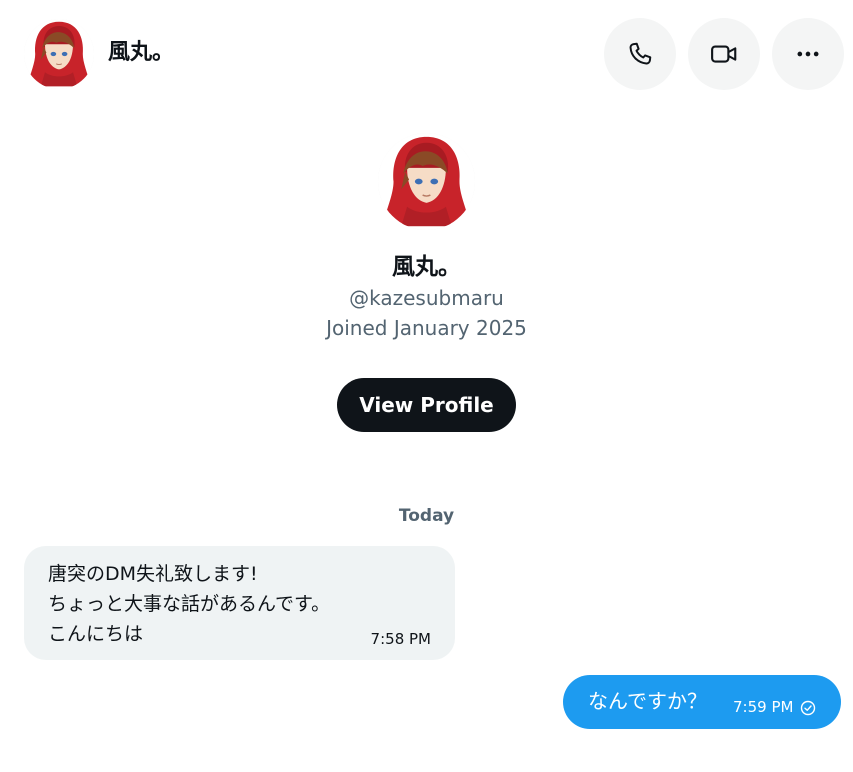 This screenshot has height=772, width=853. I want to click on more-options-button, so click(808, 54).